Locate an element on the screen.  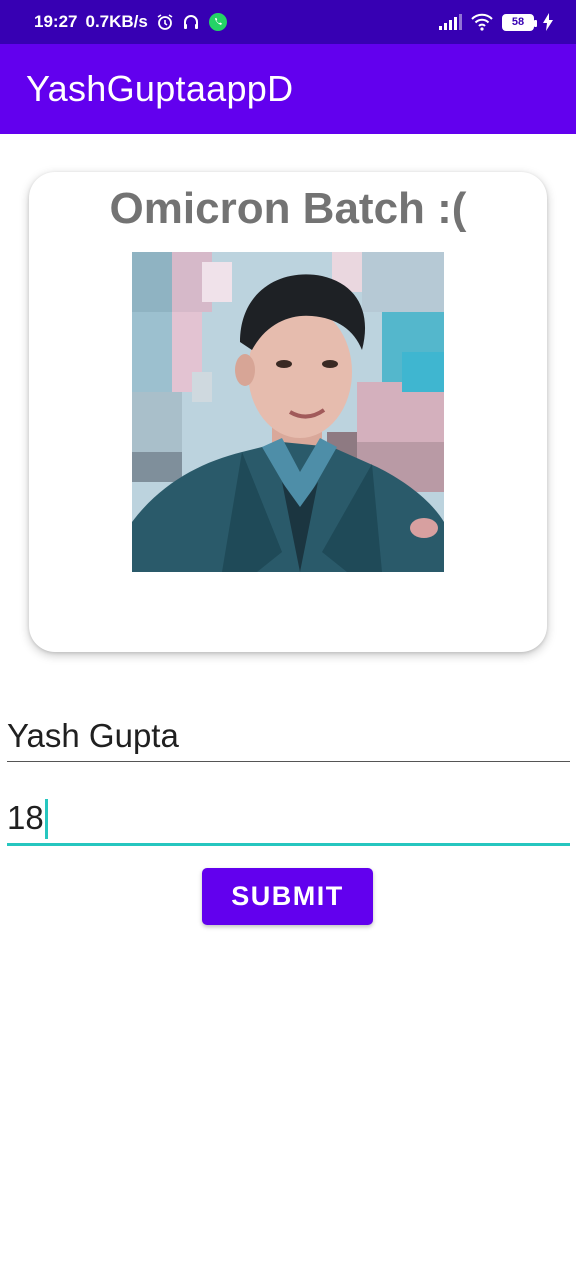
status-left: 19:27 0.7KB/s is located at coordinates (131, 22).